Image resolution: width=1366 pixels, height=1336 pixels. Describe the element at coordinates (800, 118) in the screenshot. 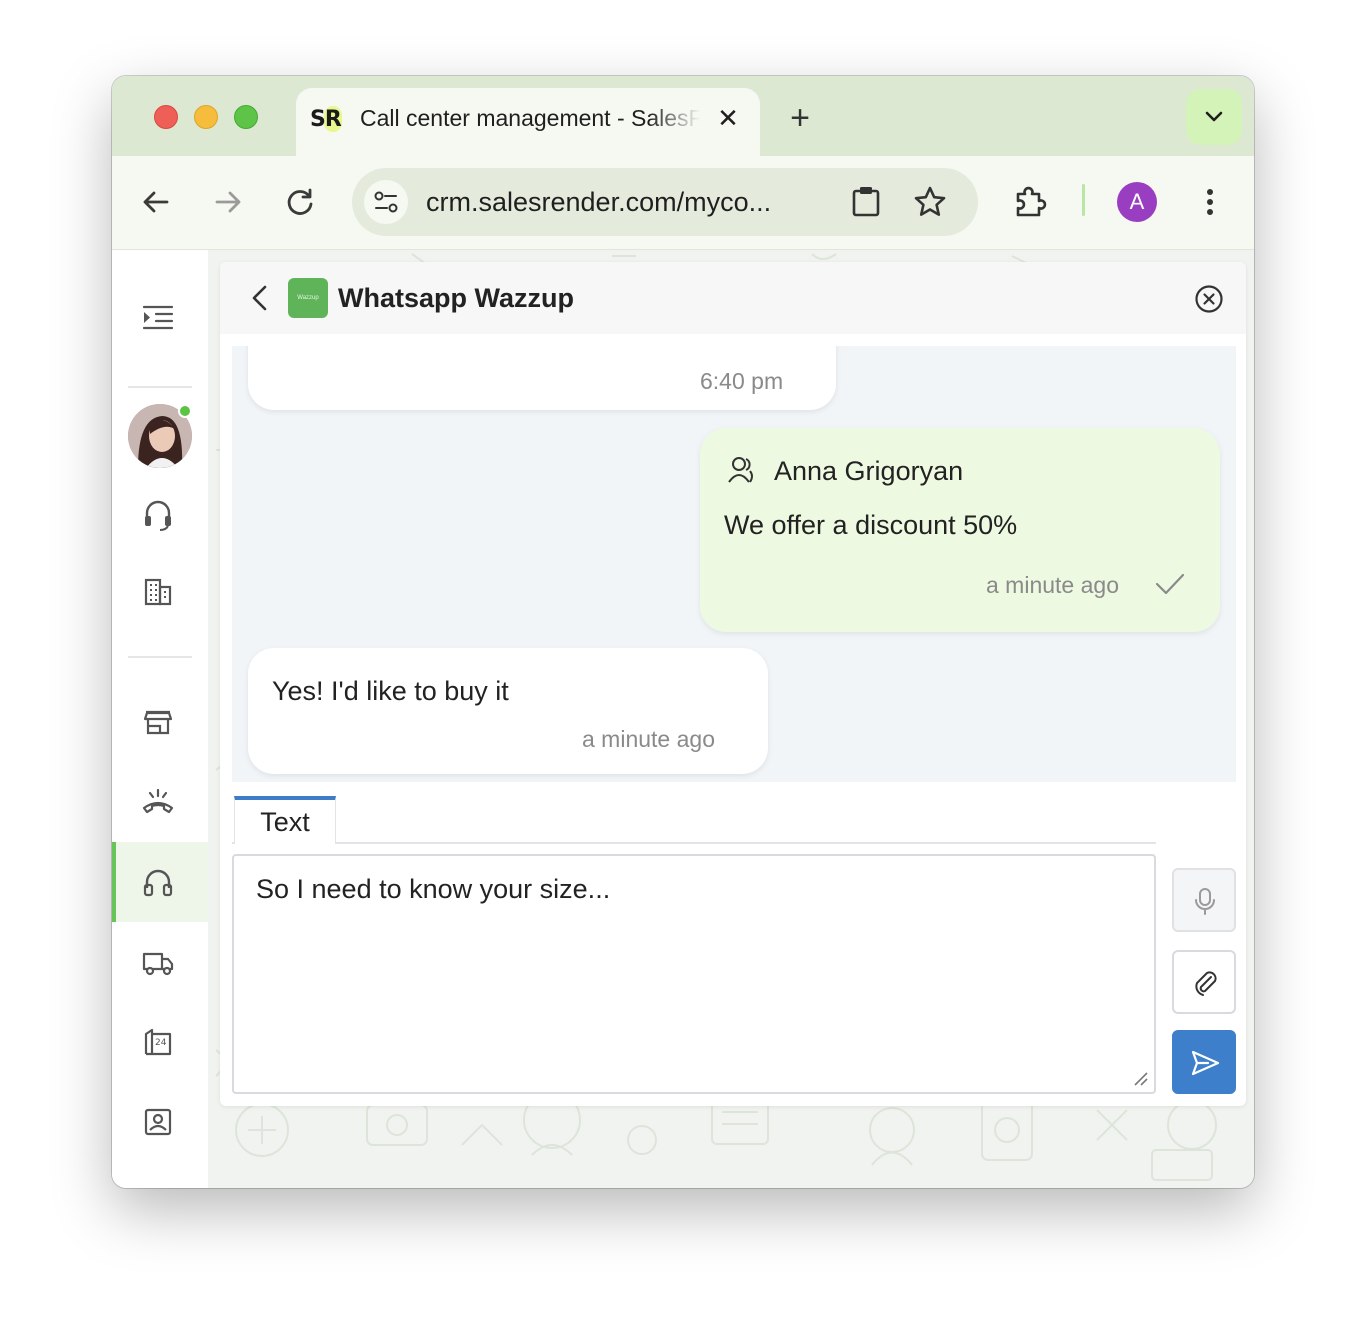

I see `plus-icon: +` at that location.